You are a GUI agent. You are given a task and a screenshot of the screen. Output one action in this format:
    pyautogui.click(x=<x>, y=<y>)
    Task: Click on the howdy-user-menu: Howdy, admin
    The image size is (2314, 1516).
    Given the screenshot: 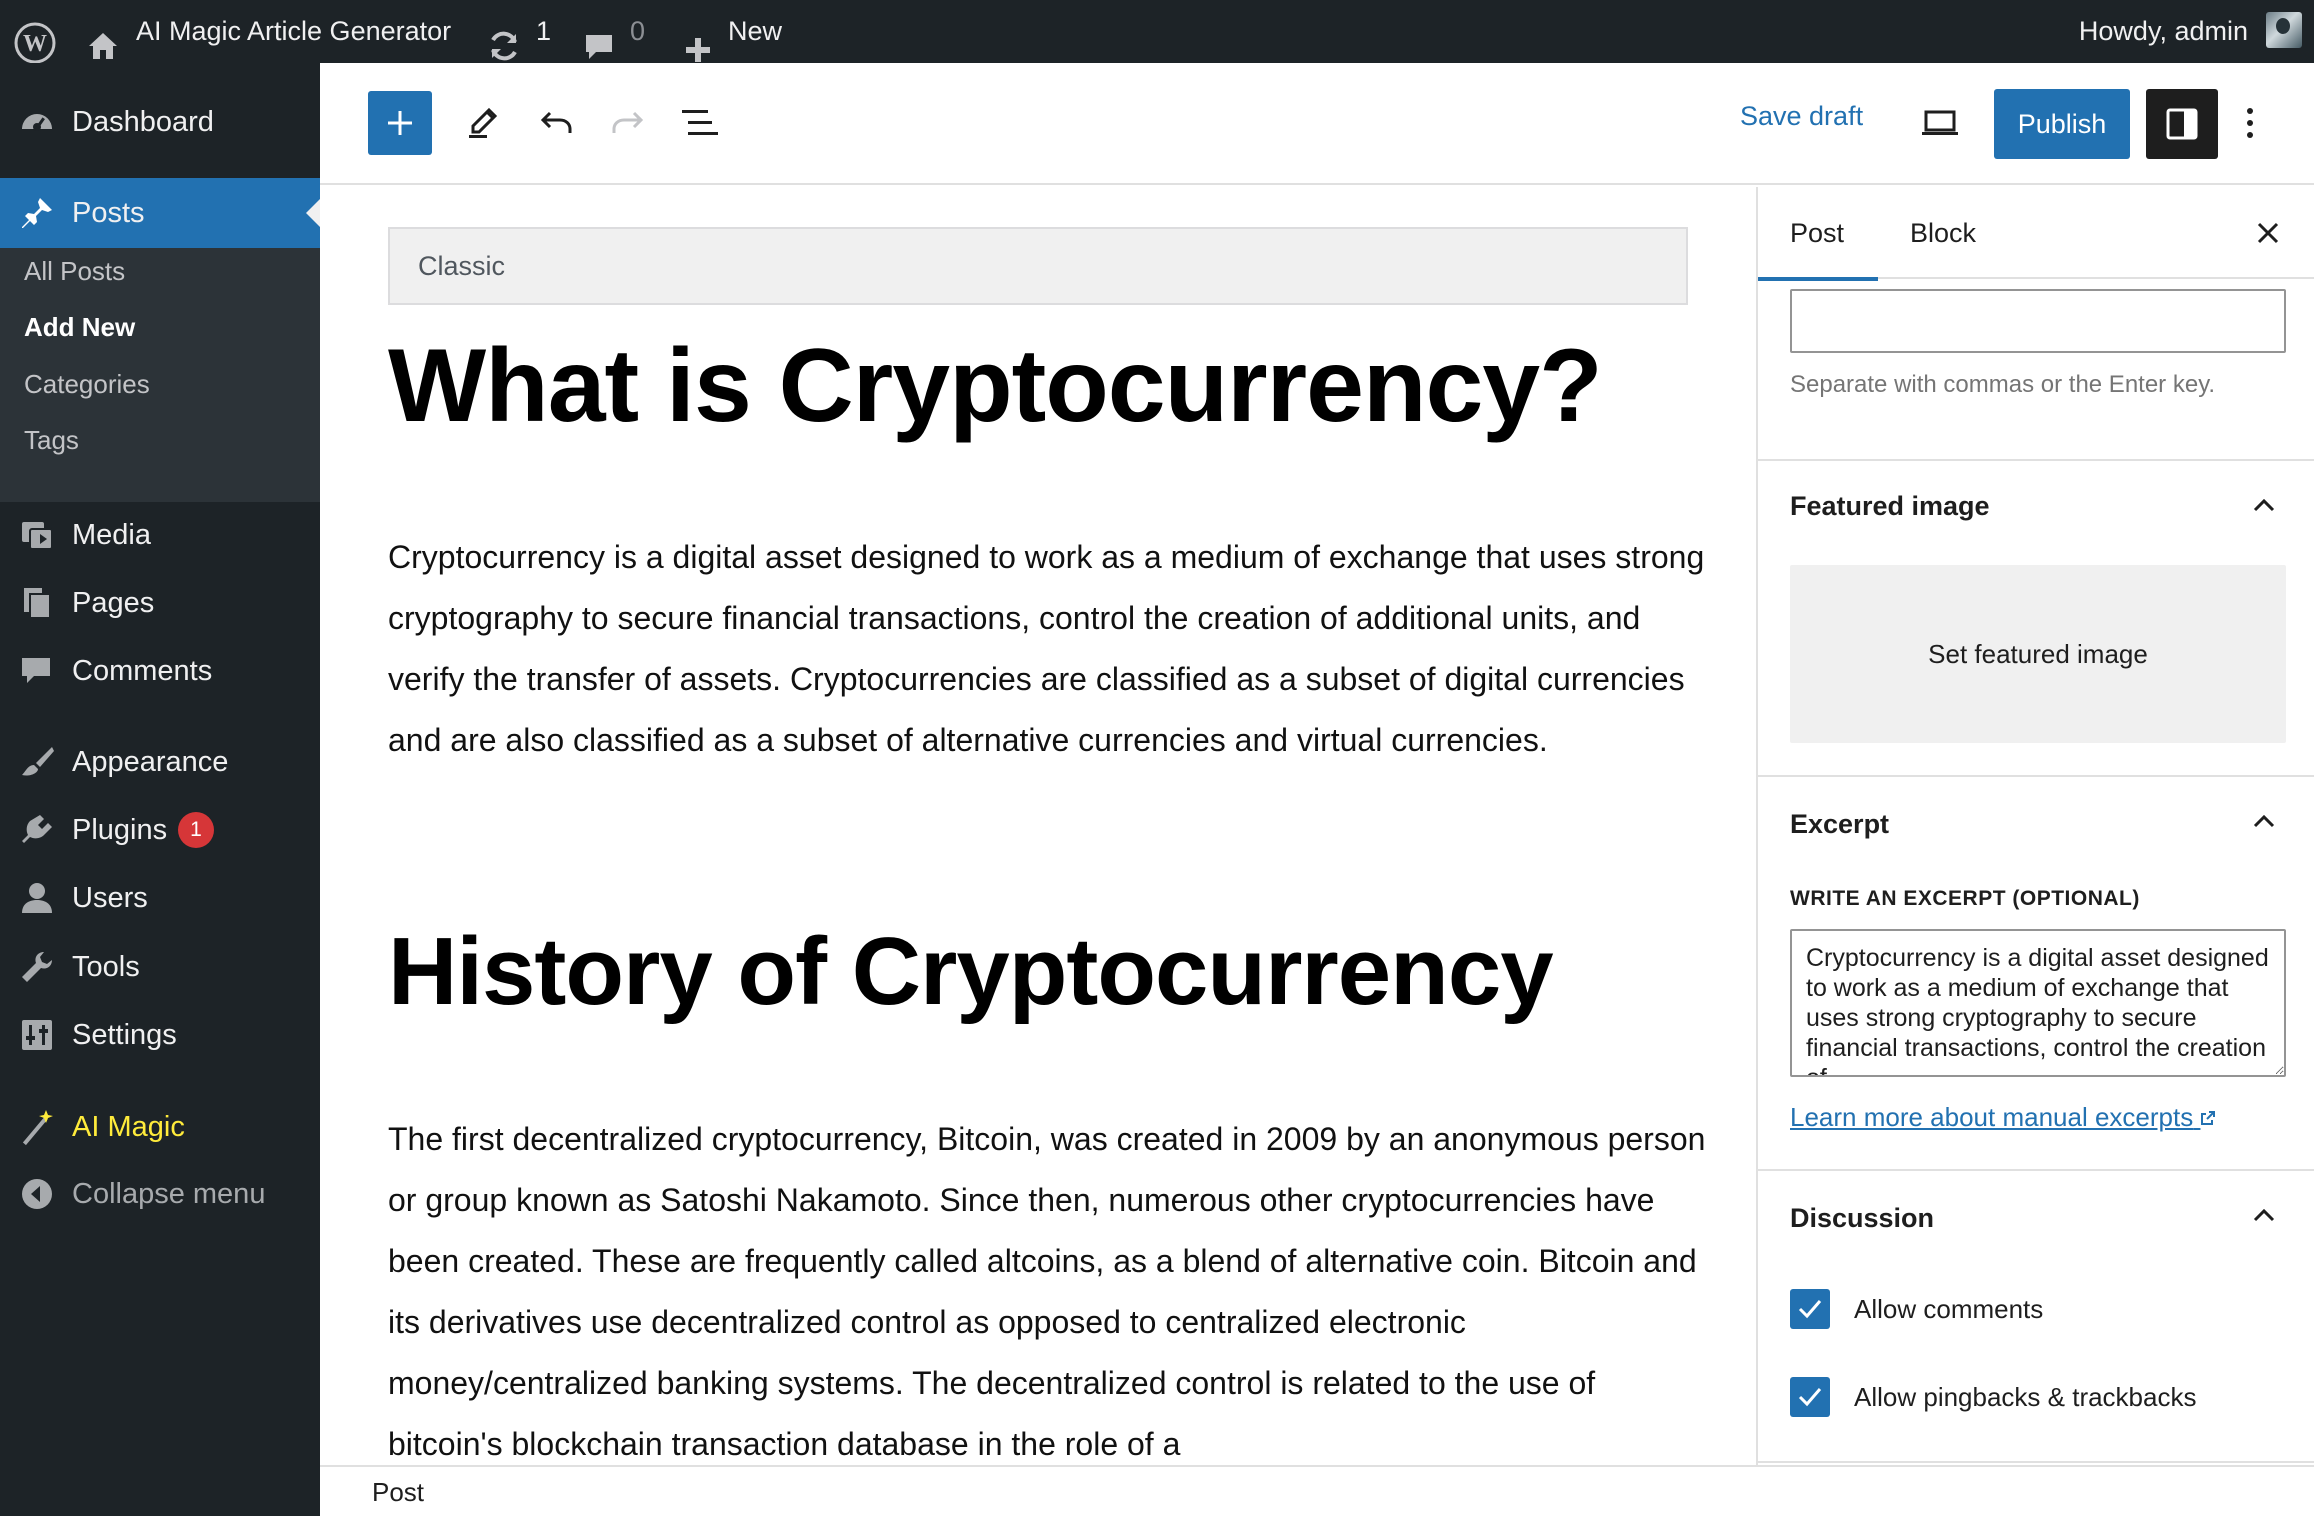 What is the action you would take?
    pyautogui.click(x=2163, y=31)
    